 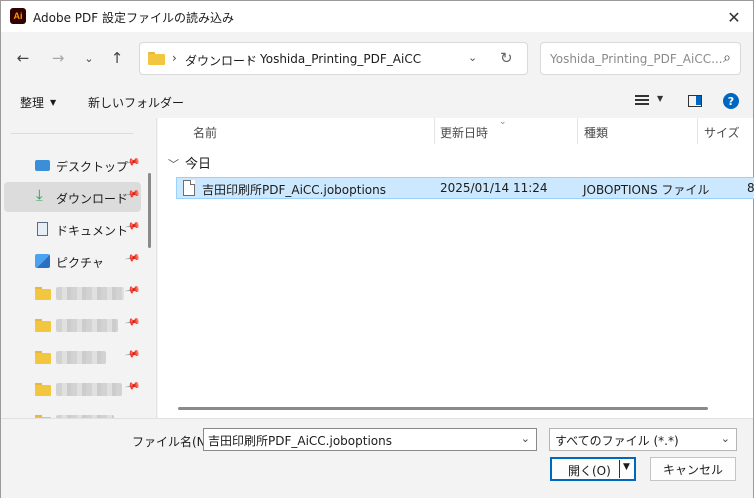 I want to click on column-header-name: 名前, so click(x=205, y=132).